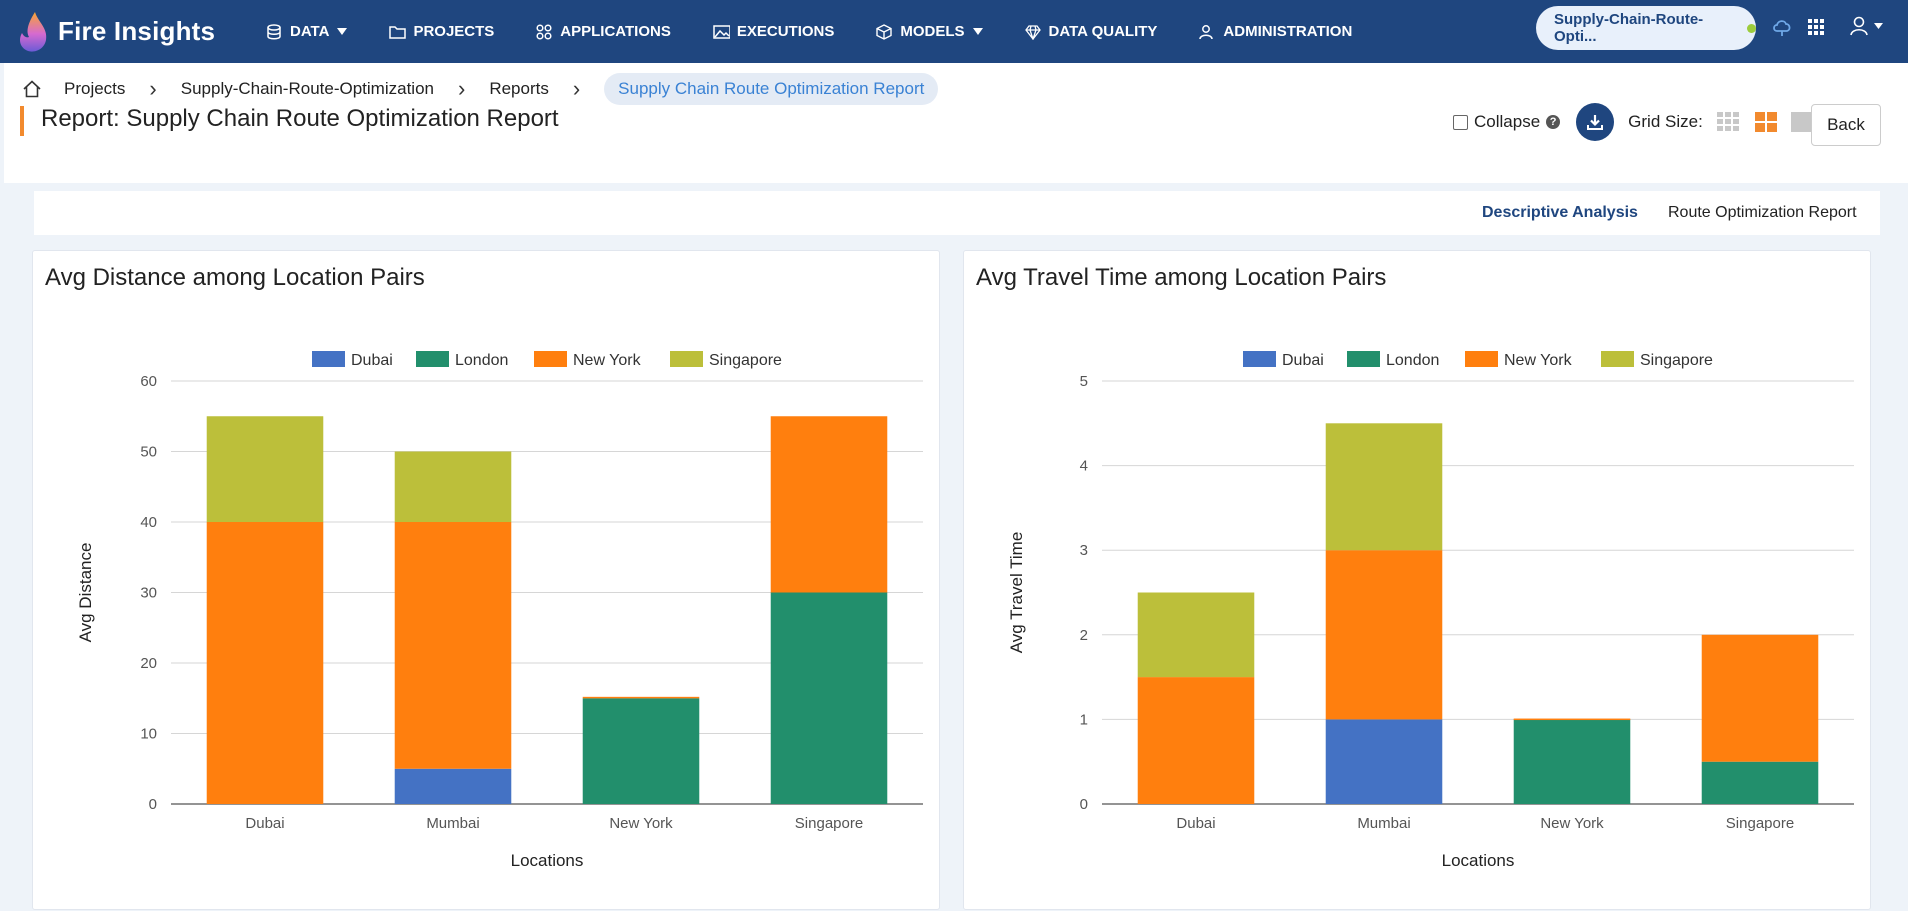 The width and height of the screenshot is (1908, 911). Describe the element at coordinates (310, 31) in the screenshot. I see `nav-label: DATA` at that location.